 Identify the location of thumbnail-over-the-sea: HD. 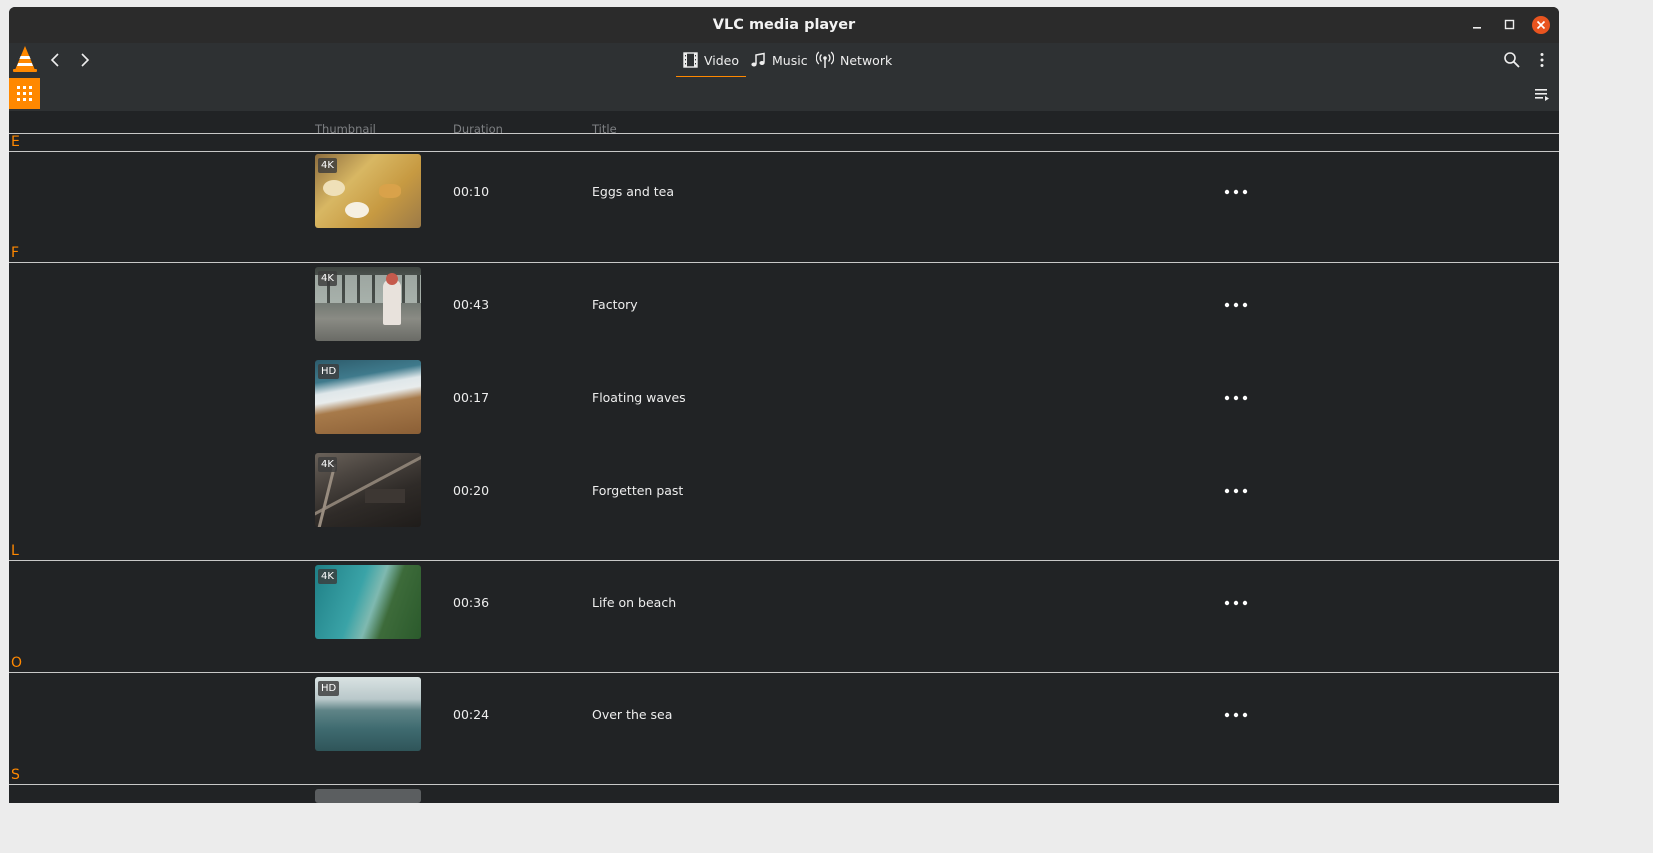
(368, 714).